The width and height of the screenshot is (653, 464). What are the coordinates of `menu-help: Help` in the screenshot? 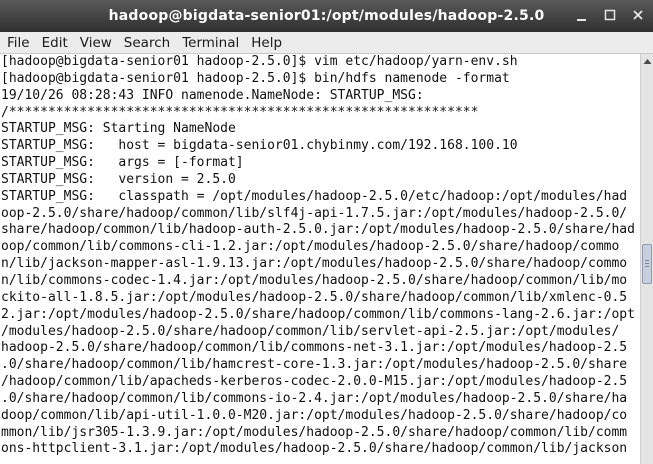 It's located at (266, 43).